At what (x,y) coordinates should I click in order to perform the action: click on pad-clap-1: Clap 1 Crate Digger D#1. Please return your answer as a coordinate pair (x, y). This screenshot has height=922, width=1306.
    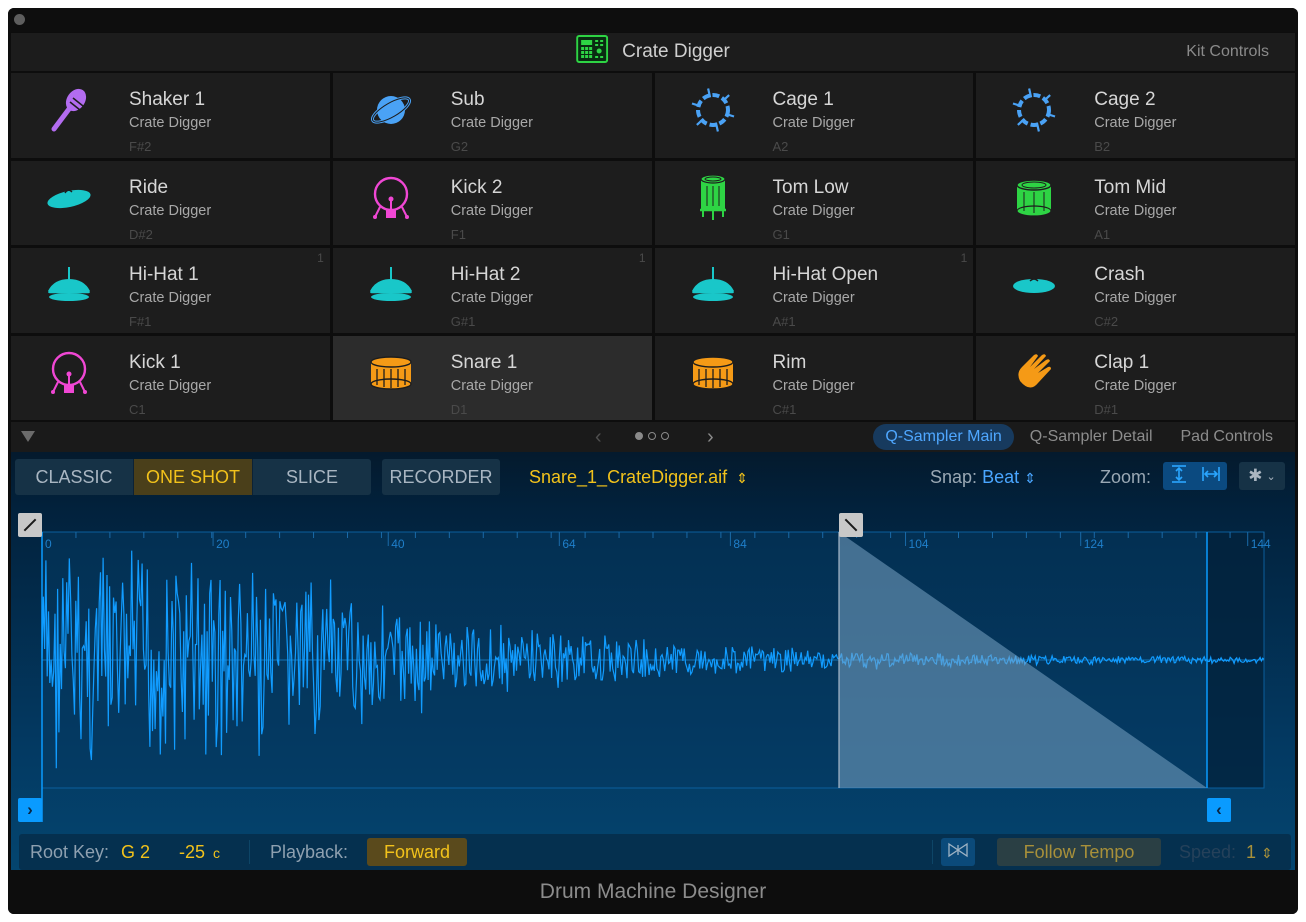
    Looking at the image, I should click on (1135, 377).